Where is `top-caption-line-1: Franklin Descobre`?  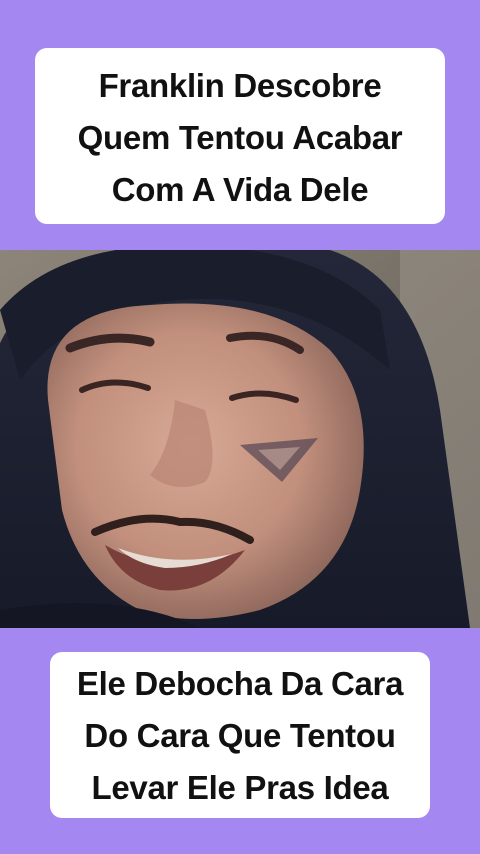
top-caption-line-1: Franklin Descobre is located at coordinates (240, 85).